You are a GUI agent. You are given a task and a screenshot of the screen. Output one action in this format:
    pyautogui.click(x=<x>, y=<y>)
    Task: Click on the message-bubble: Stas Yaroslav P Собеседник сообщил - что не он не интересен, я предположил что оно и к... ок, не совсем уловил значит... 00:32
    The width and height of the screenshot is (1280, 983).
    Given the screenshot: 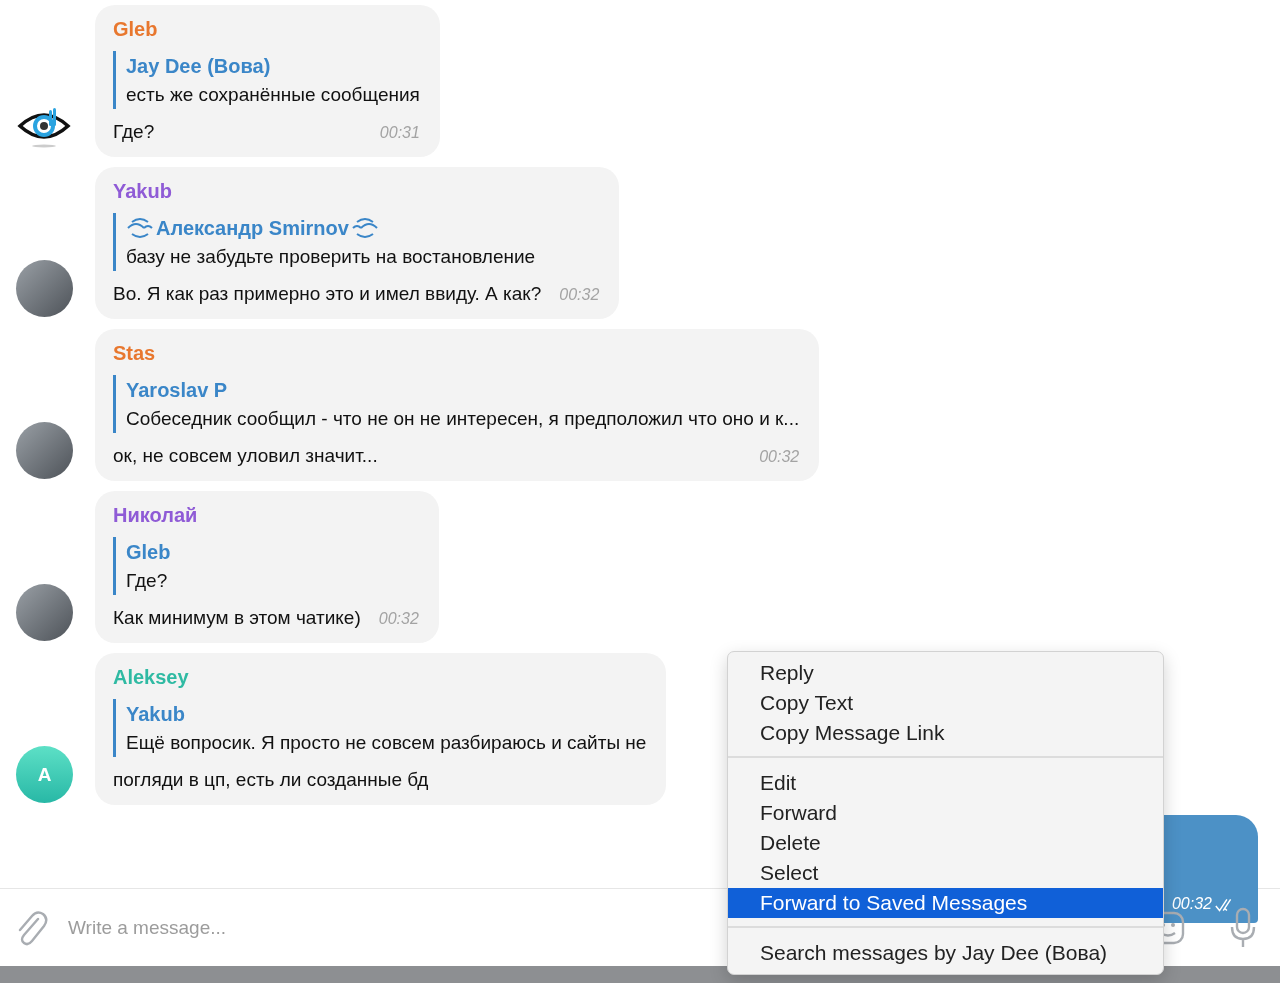 What is the action you would take?
    pyautogui.click(x=457, y=405)
    